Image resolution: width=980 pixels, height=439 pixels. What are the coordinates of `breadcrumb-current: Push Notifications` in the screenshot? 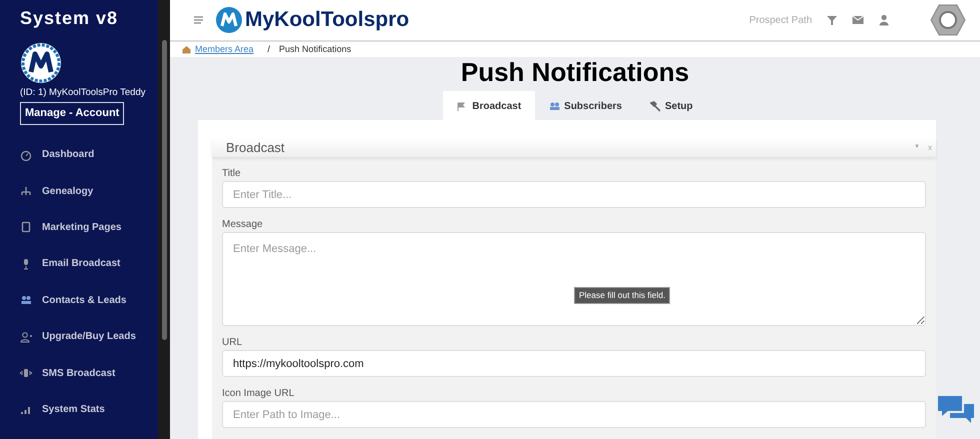 It's located at (315, 49).